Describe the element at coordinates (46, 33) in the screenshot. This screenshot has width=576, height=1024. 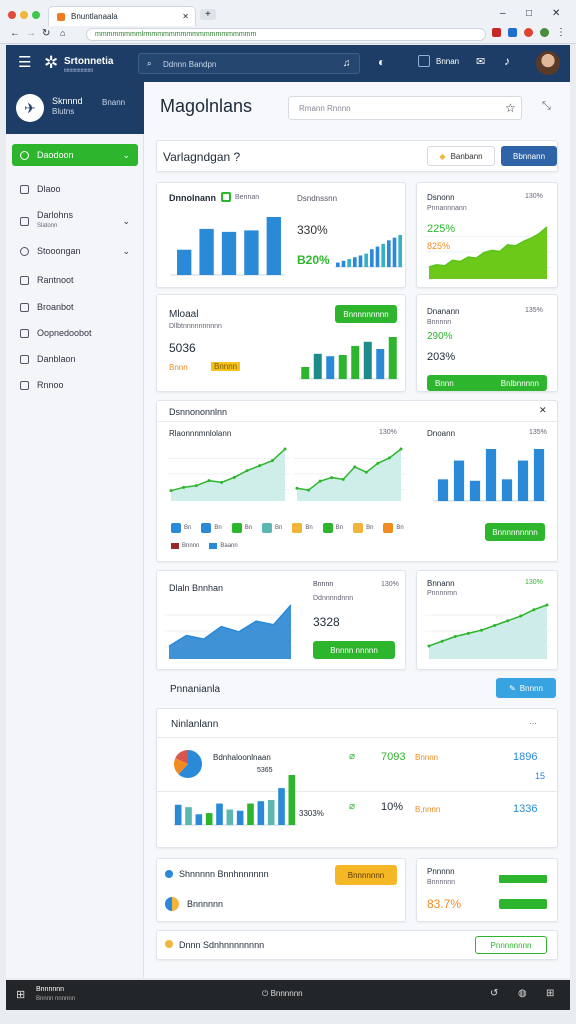
I see `reload-icon: ↻` at that location.